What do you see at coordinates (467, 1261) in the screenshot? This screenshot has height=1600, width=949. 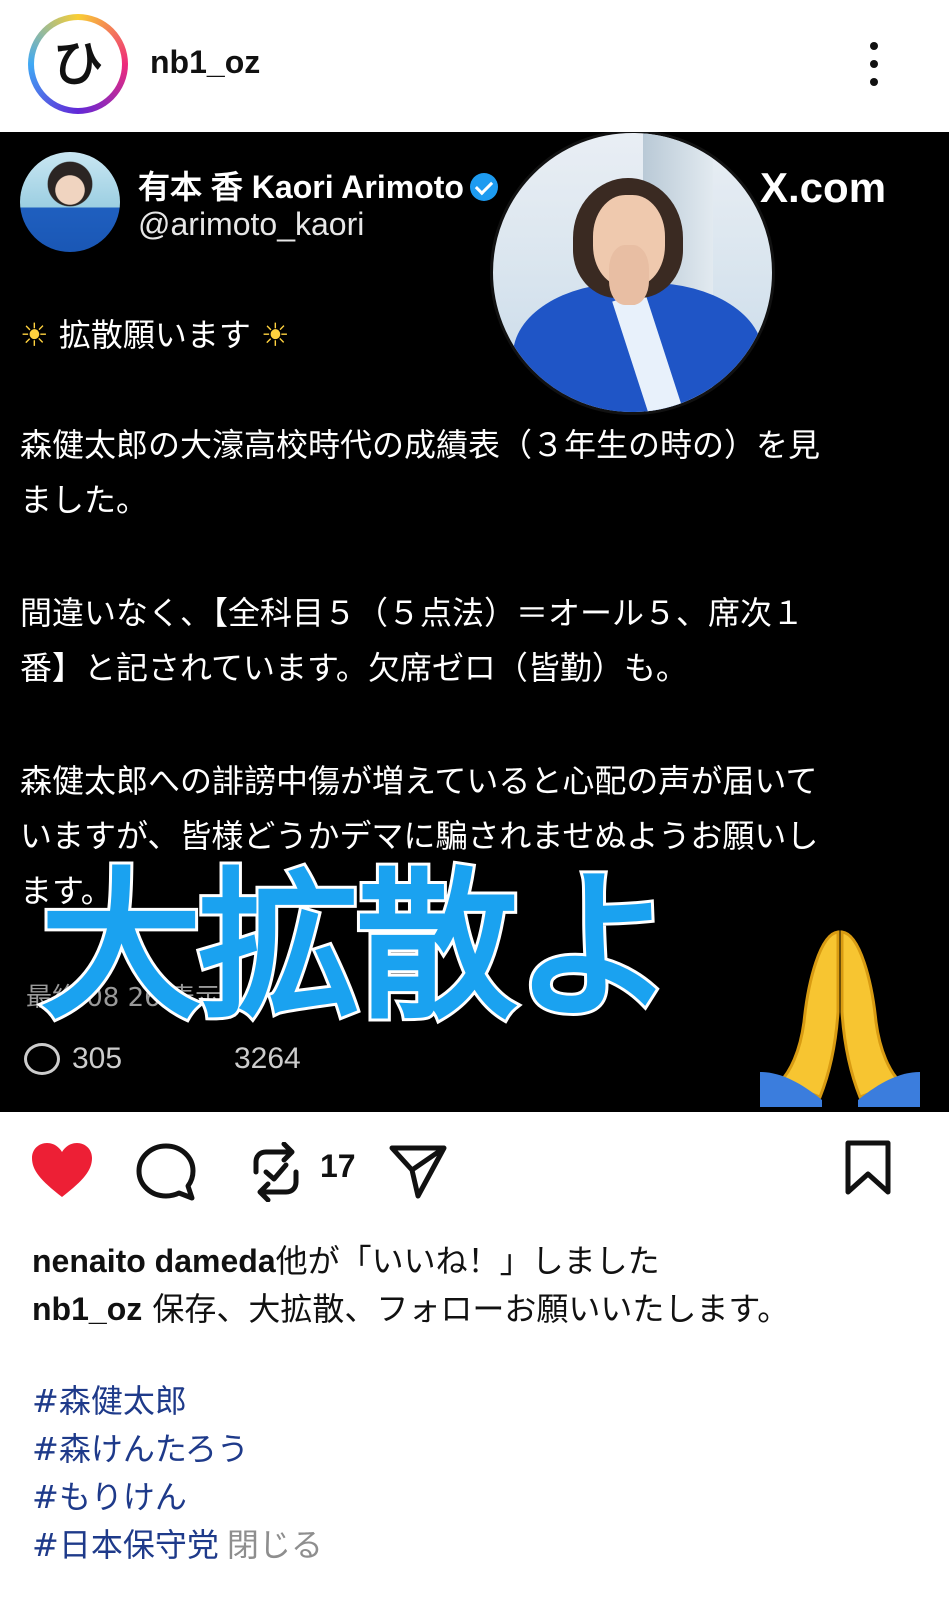 I see `likes-suffix: 他が「いいね！」しました` at bounding box center [467, 1261].